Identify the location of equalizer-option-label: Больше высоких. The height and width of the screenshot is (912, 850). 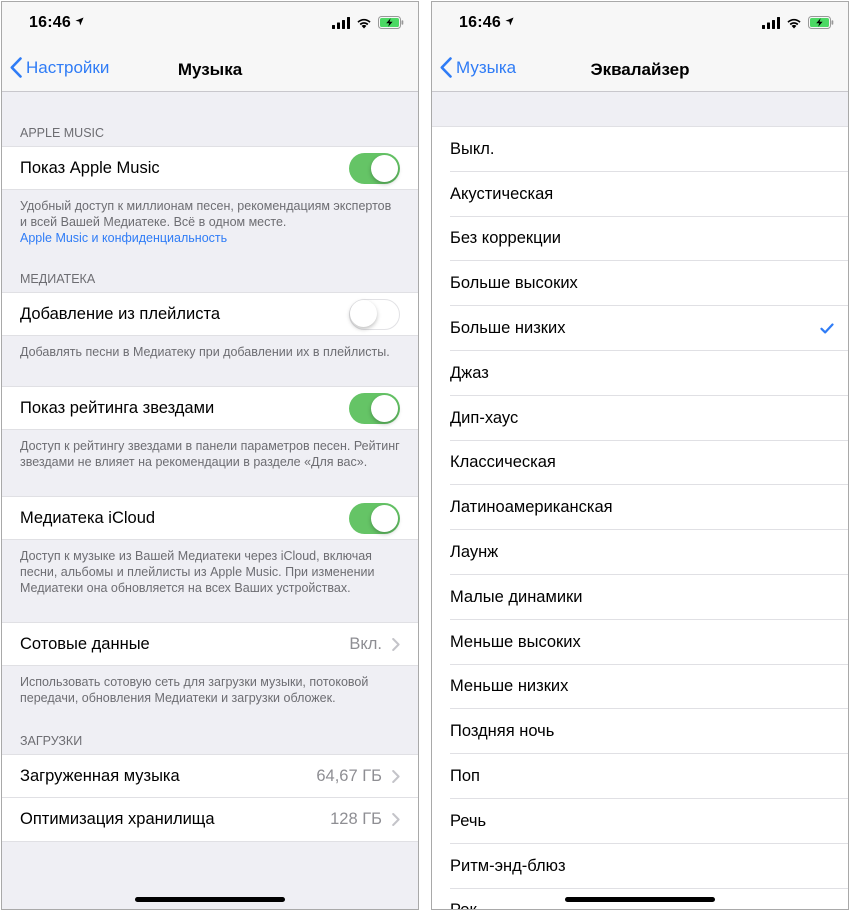
(514, 283).